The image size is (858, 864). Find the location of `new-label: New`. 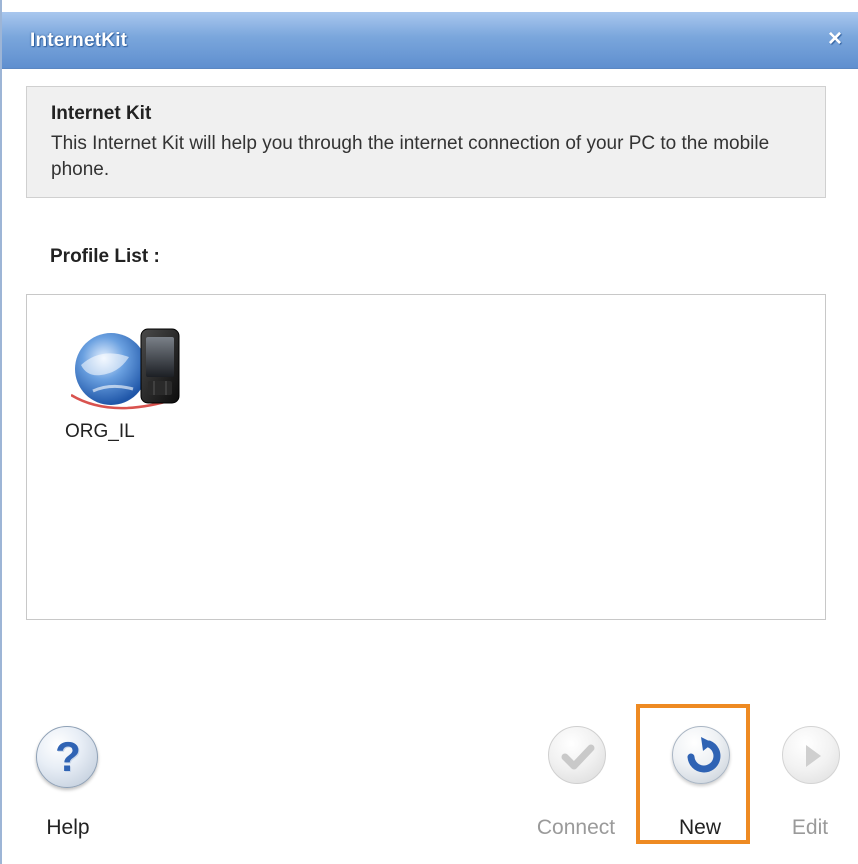

new-label: New is located at coordinates (699, 827).